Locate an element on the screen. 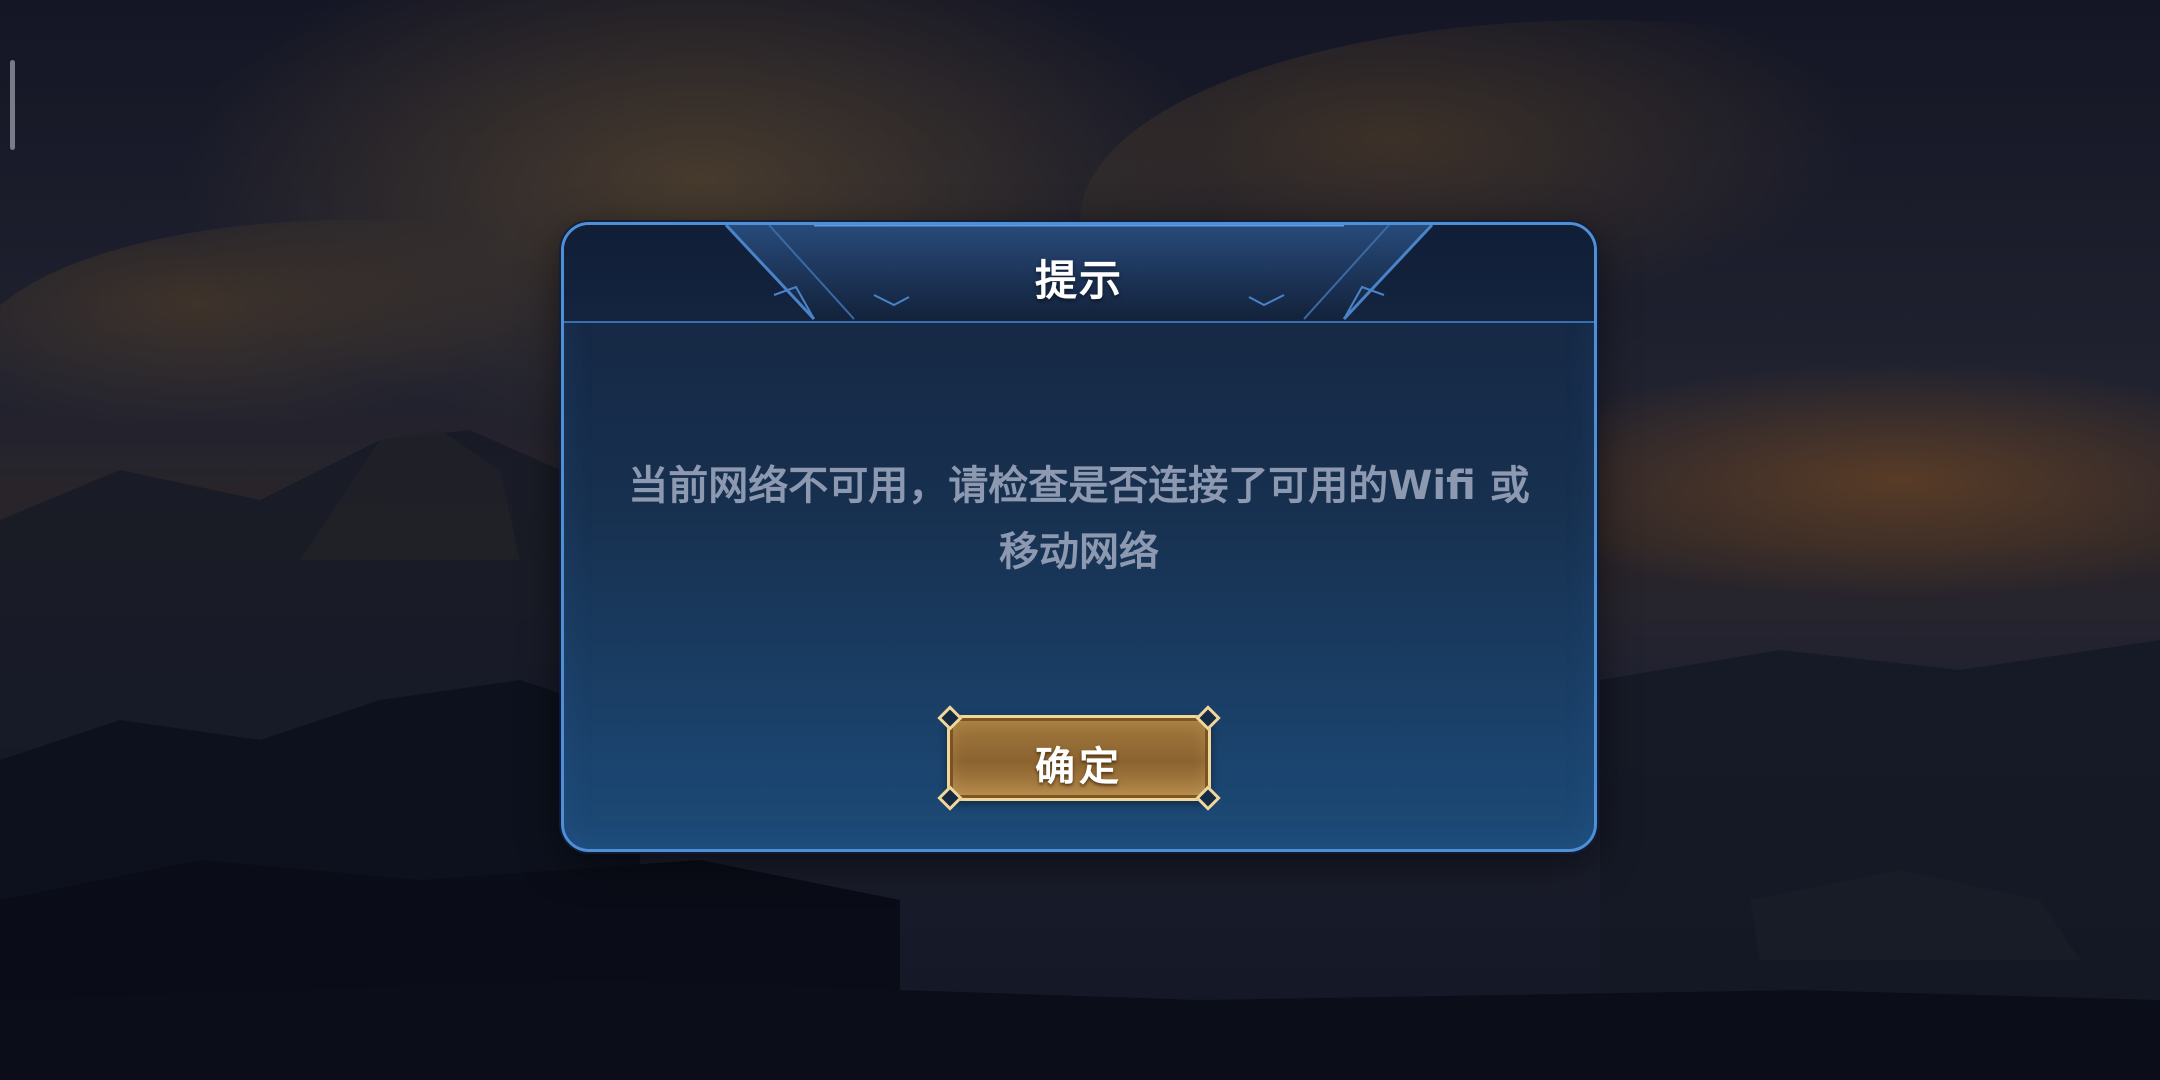 This screenshot has height=1080, width=2160. dialog-header: 提示 is located at coordinates (1079, 274).